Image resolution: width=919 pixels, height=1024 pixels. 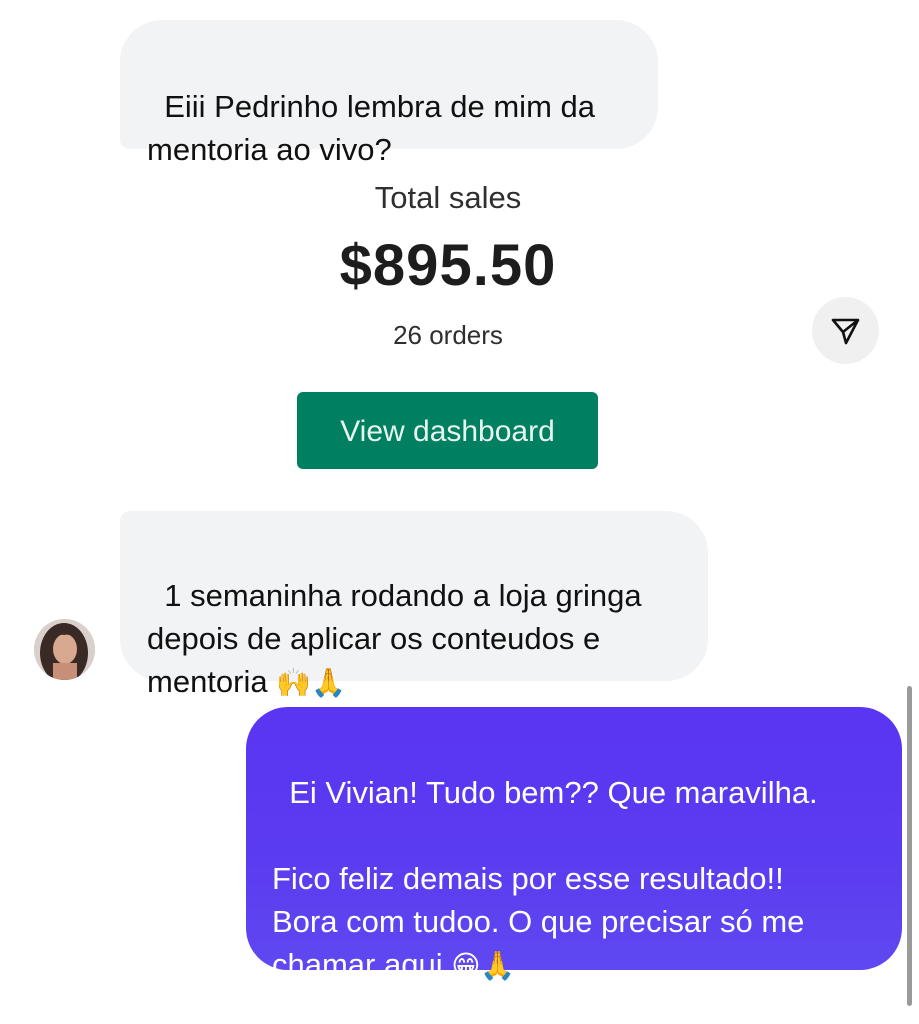 What do you see at coordinates (483, 965) in the screenshot?
I see `emoji-grin-folded-hands: 😁🙏` at bounding box center [483, 965].